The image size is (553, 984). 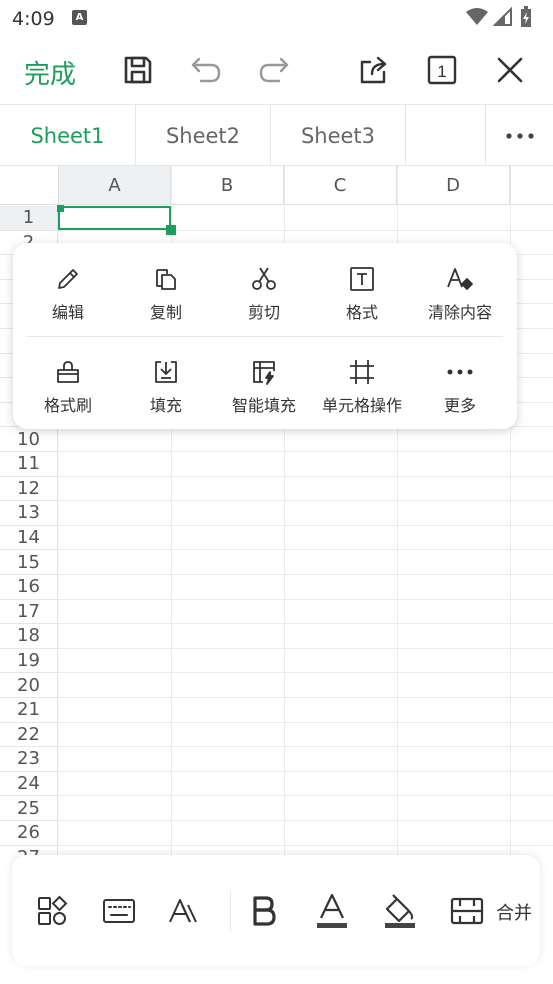 I want to click on row-header: 22, so click(x=29, y=735).